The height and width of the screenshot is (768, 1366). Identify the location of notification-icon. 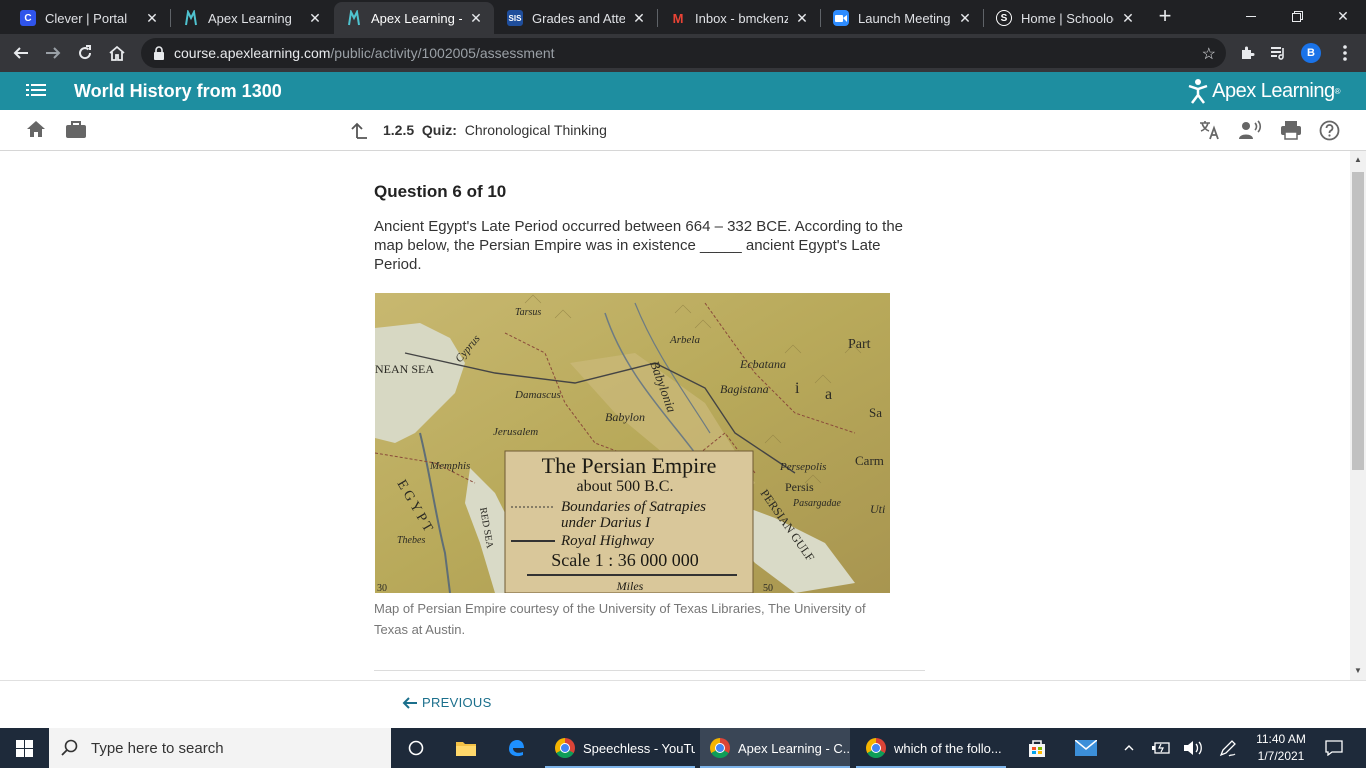
(1334, 748).